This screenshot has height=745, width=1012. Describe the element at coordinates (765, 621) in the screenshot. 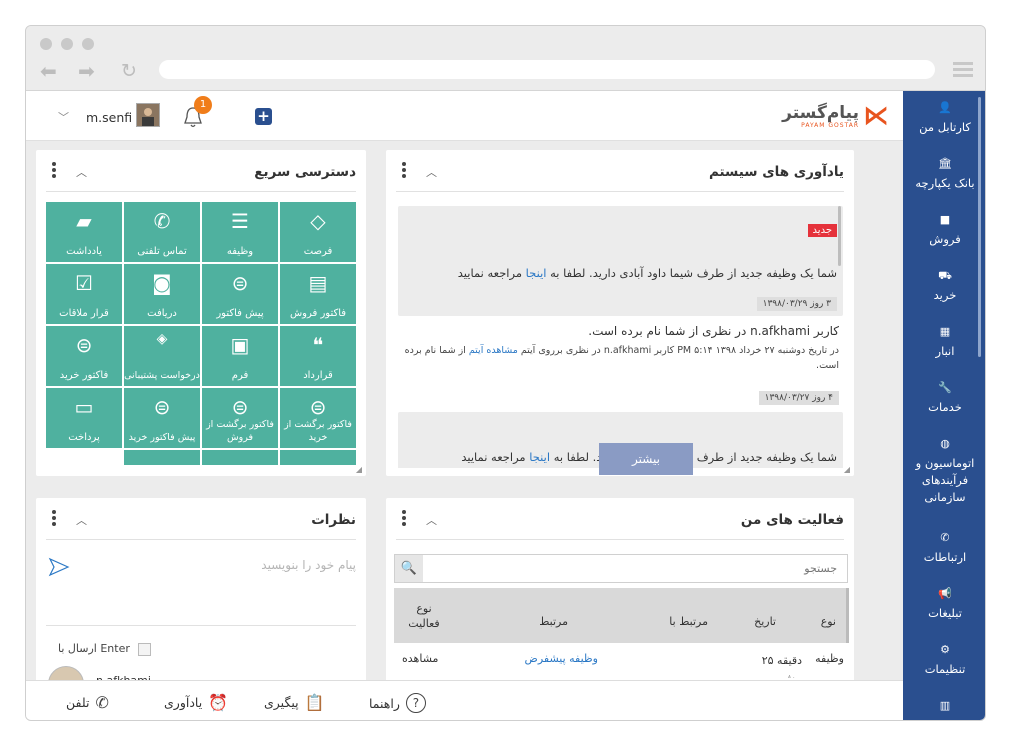

I see `column-header: تاریخ` at that location.